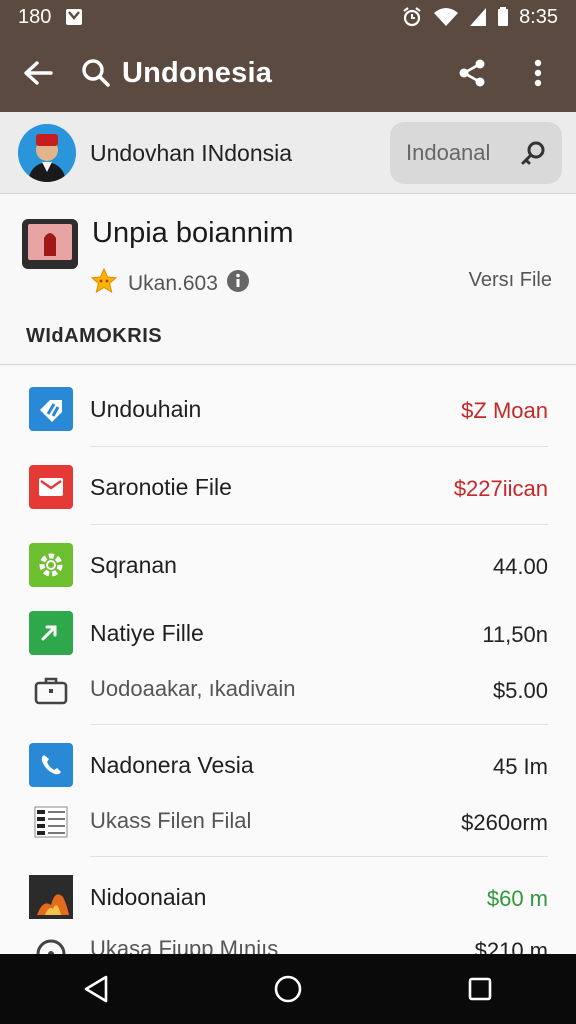 Image resolution: width=576 pixels, height=1024 pixels. I want to click on status-time-right: 8:35, so click(538, 16).